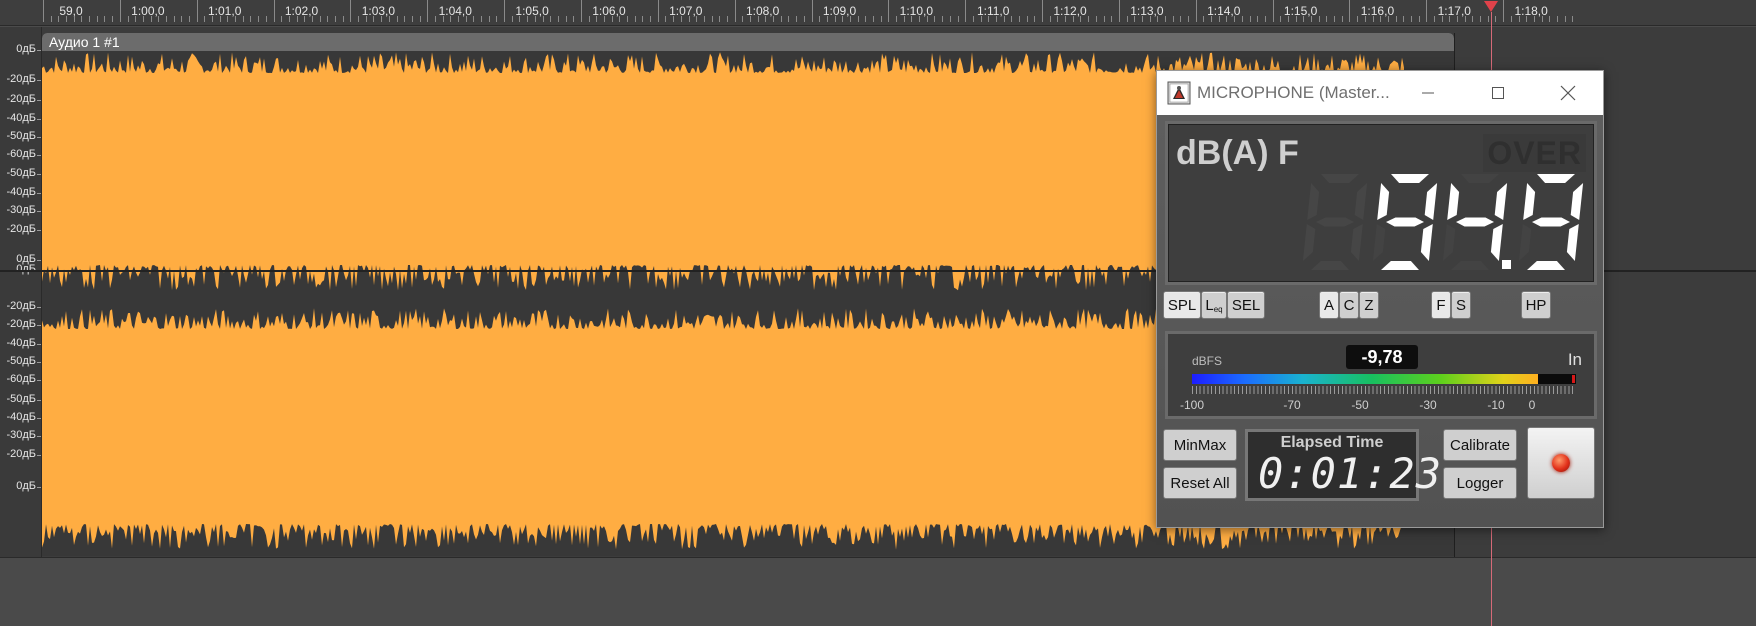 The width and height of the screenshot is (1756, 626). What do you see at coordinates (1498, 93) in the screenshot?
I see `maximize-button` at bounding box center [1498, 93].